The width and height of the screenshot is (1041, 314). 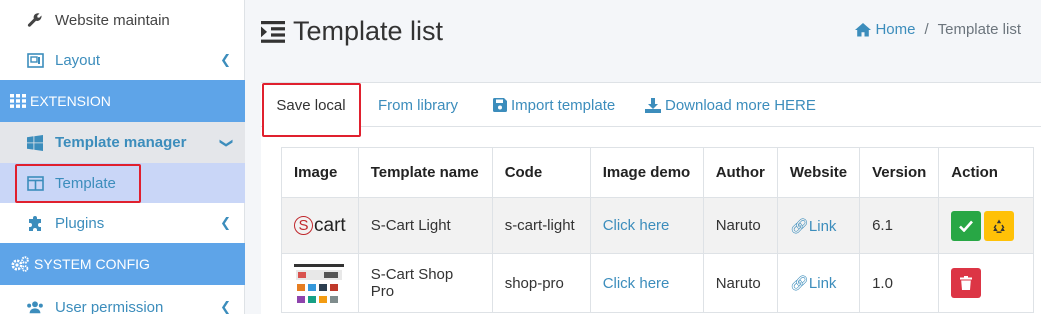 What do you see at coordinates (740, 105) in the screenshot?
I see `tab-label: Download more HERE` at bounding box center [740, 105].